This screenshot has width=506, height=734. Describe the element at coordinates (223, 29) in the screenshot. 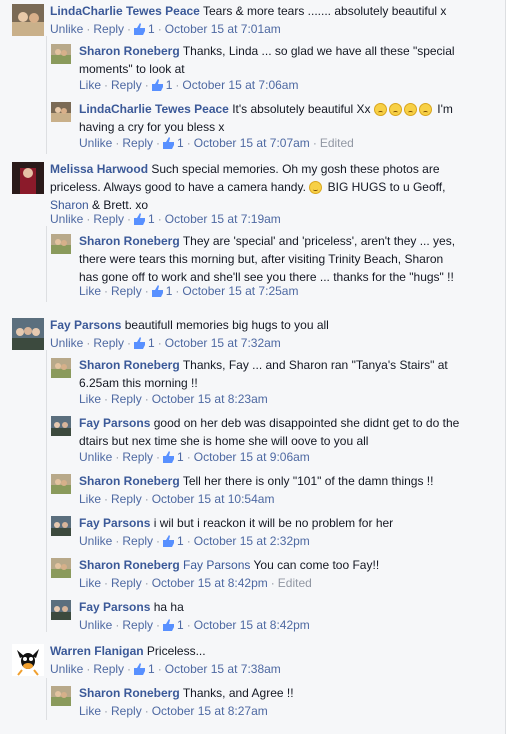

I see `timestamp: October 15 at 7:01am` at that location.